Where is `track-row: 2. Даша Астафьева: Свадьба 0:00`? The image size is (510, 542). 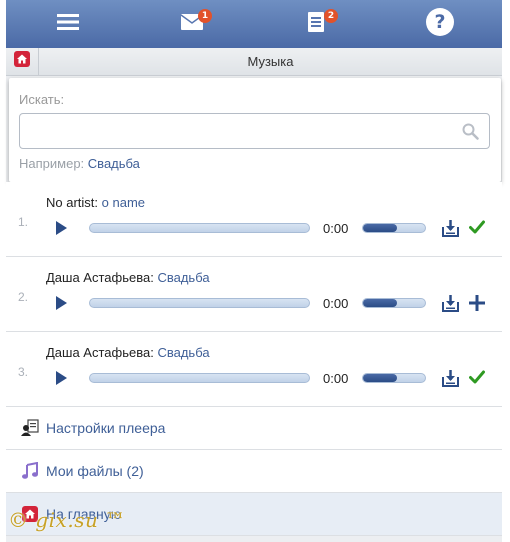
track-row: 2. Даша Астафьева: Свадьба 0:00 is located at coordinates (254, 294).